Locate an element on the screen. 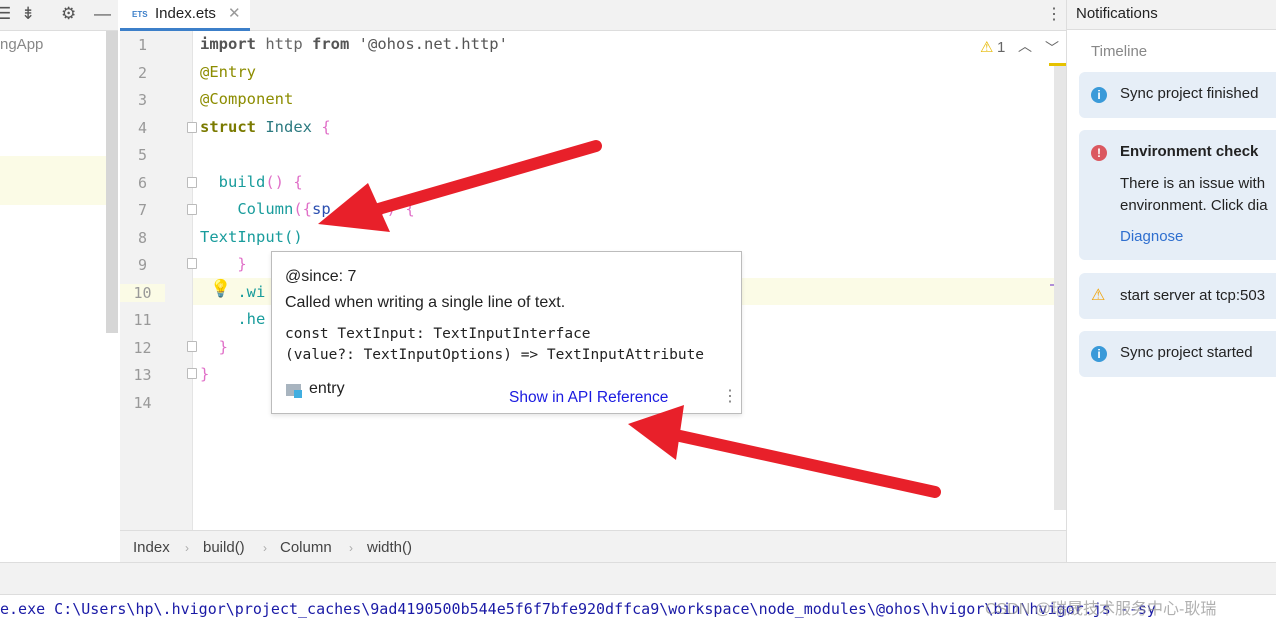 The image size is (1276, 624). arrow-to-api-reference is located at coordinates (784, 451).